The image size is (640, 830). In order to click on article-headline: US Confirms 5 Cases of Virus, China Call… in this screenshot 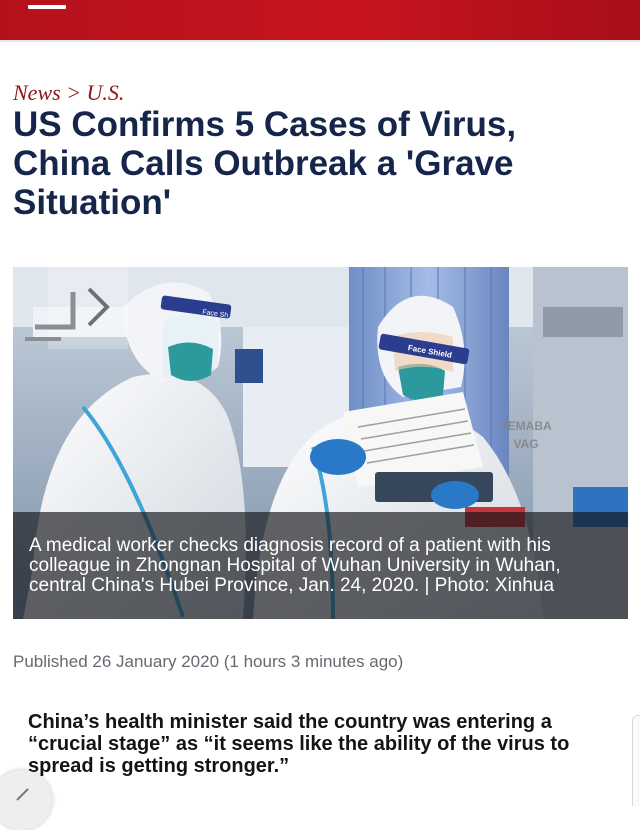, I will do `click(265, 163)`.